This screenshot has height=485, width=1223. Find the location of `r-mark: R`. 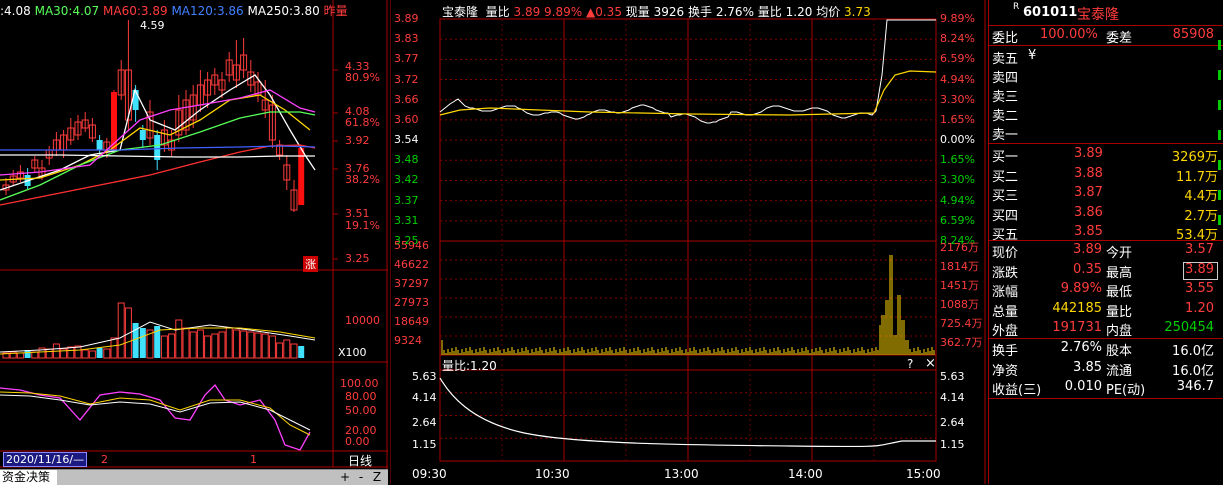

r-mark: R is located at coordinates (1016, 7).